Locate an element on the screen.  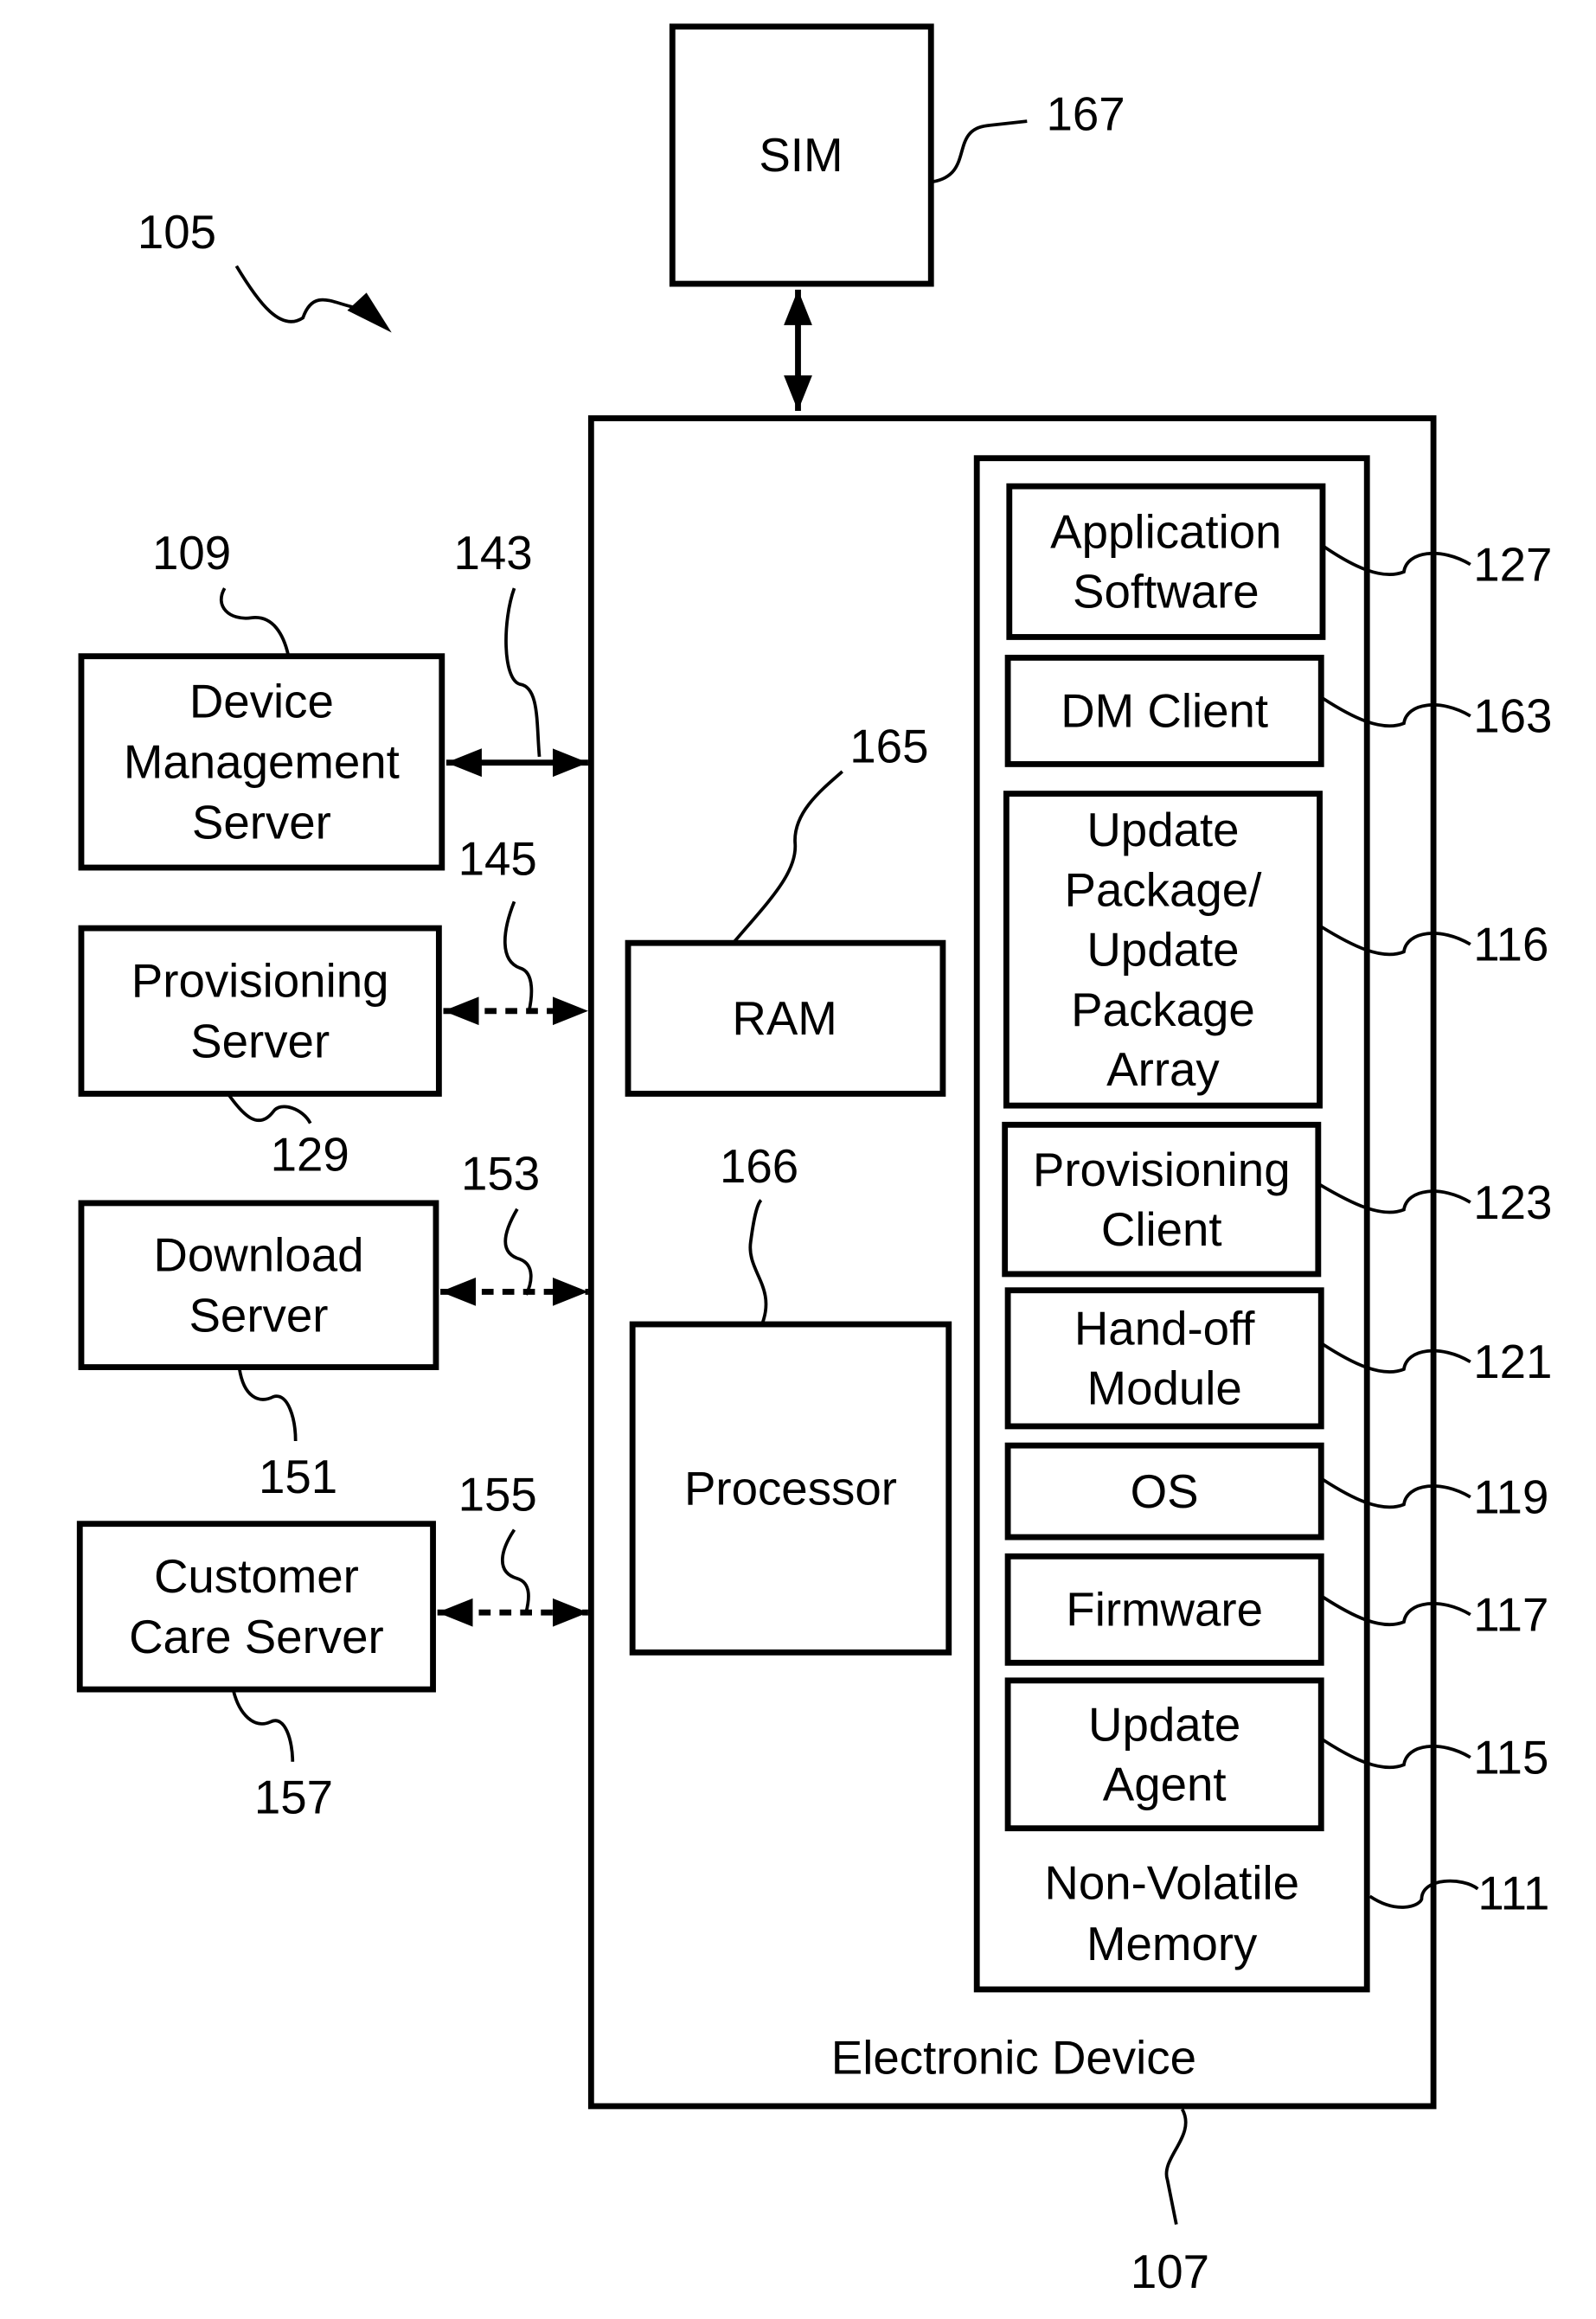
system-ref-arrowhead is located at coordinates (369, 312).